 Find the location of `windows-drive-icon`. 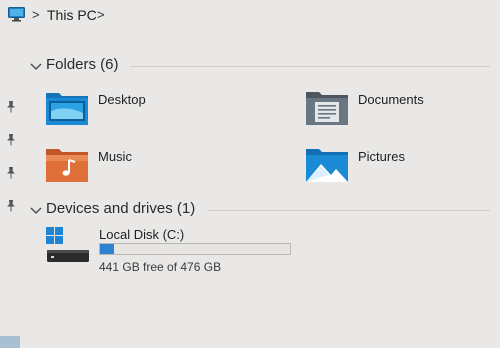

windows-drive-icon is located at coordinates (68, 246).